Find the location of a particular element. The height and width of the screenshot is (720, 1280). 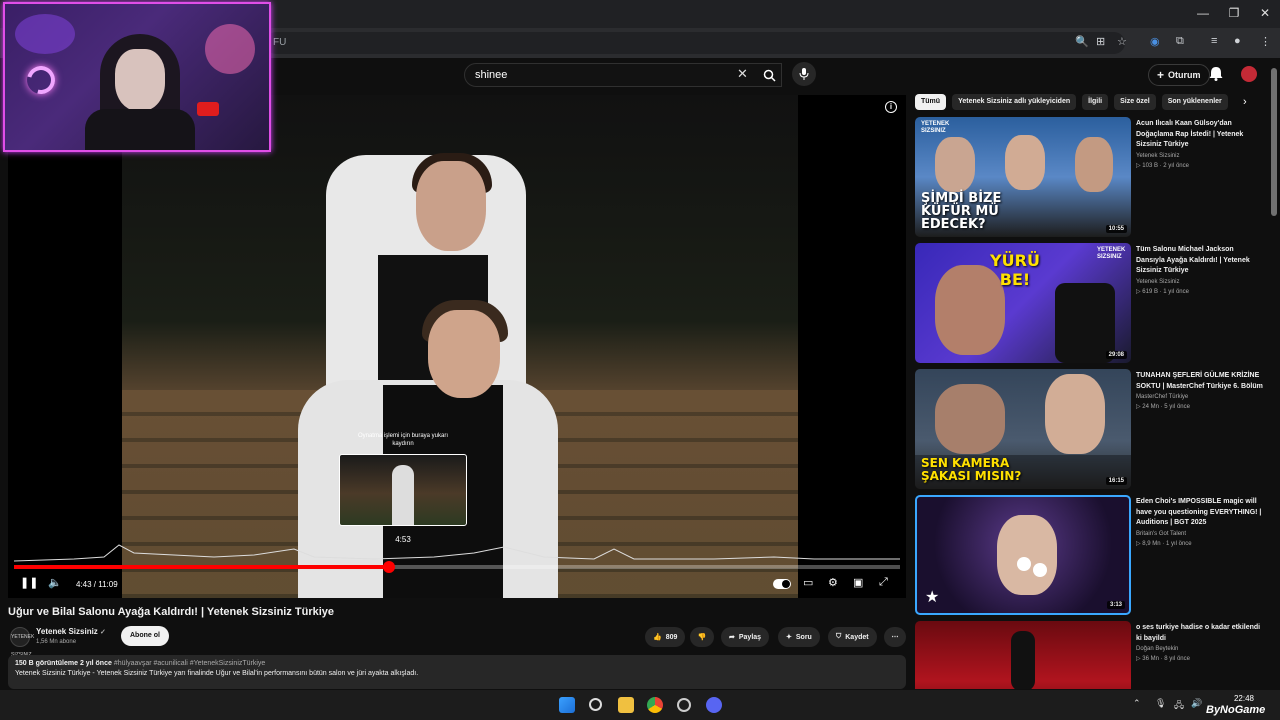

discord-icon is located at coordinates (714, 705).